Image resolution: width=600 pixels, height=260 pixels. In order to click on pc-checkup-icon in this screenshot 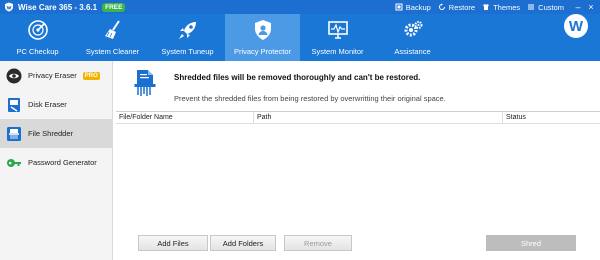, I will do `click(38, 30)`.